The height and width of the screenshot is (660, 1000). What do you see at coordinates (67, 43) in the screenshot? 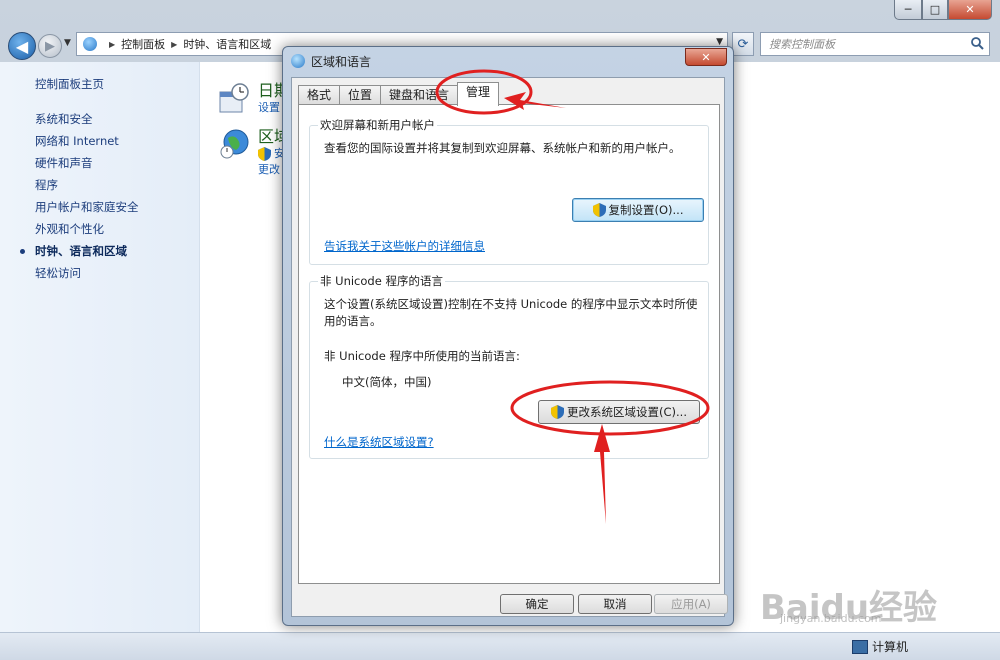
I see `recent-pages-chevron-icon: ▼` at bounding box center [67, 43].